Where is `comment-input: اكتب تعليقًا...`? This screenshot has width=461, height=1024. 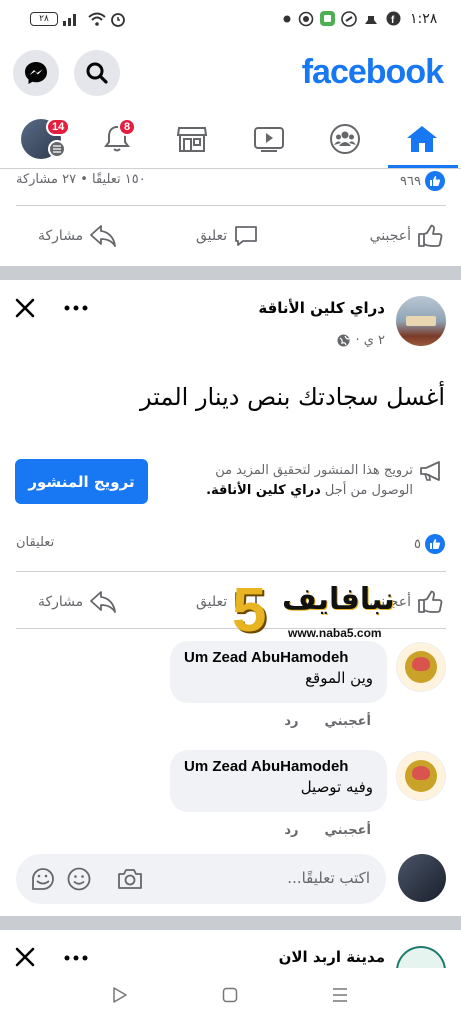
comment-input: اكتب تعليقًا... is located at coordinates (328, 878).